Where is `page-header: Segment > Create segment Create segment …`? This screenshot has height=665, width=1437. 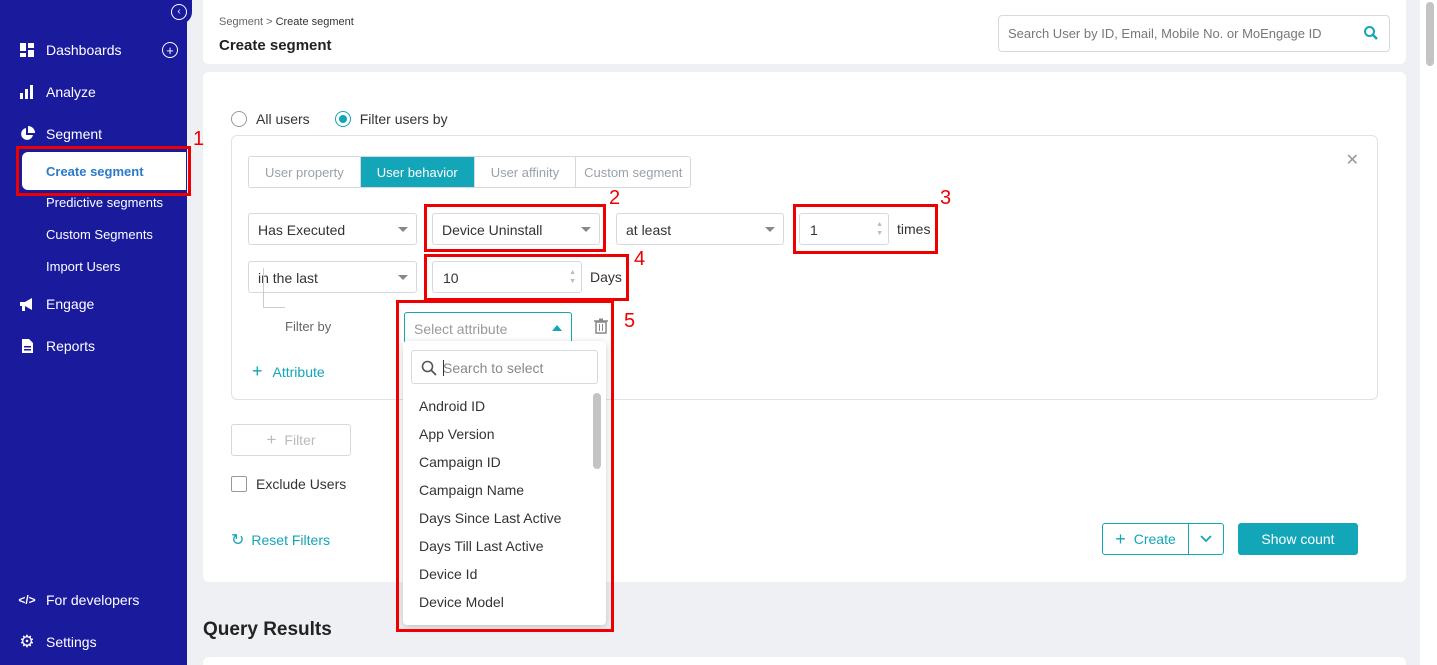 page-header: Segment > Create segment Create segment … is located at coordinates (804, 32).